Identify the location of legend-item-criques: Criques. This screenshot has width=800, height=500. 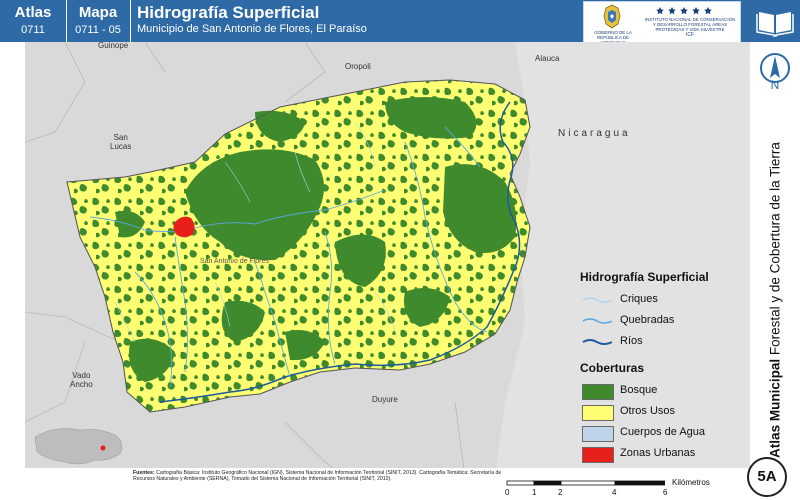
(665, 300).